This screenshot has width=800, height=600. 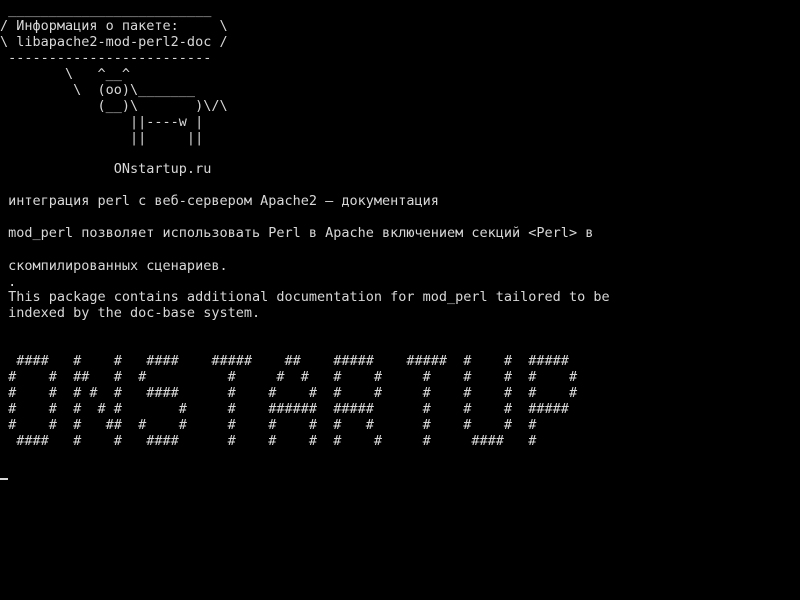 I want to click on cowsay-cow-line-3: (__)\ )\/\, so click(x=114, y=106).